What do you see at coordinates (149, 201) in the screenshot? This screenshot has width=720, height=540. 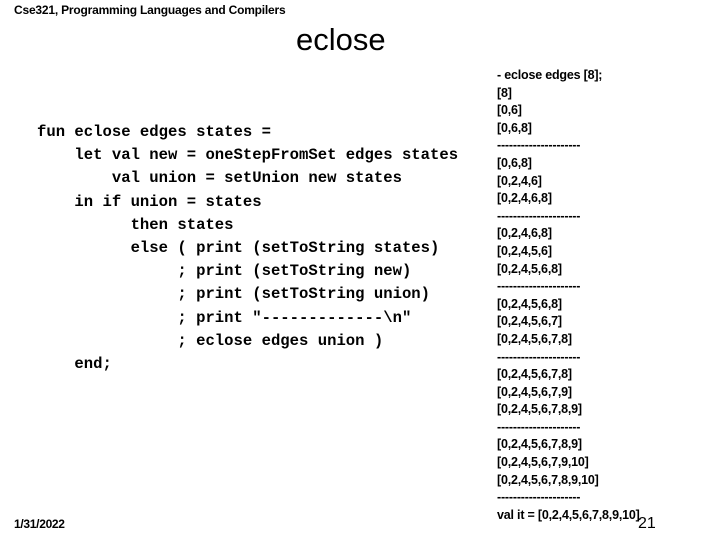 I see `code-line: in if union = states` at bounding box center [149, 201].